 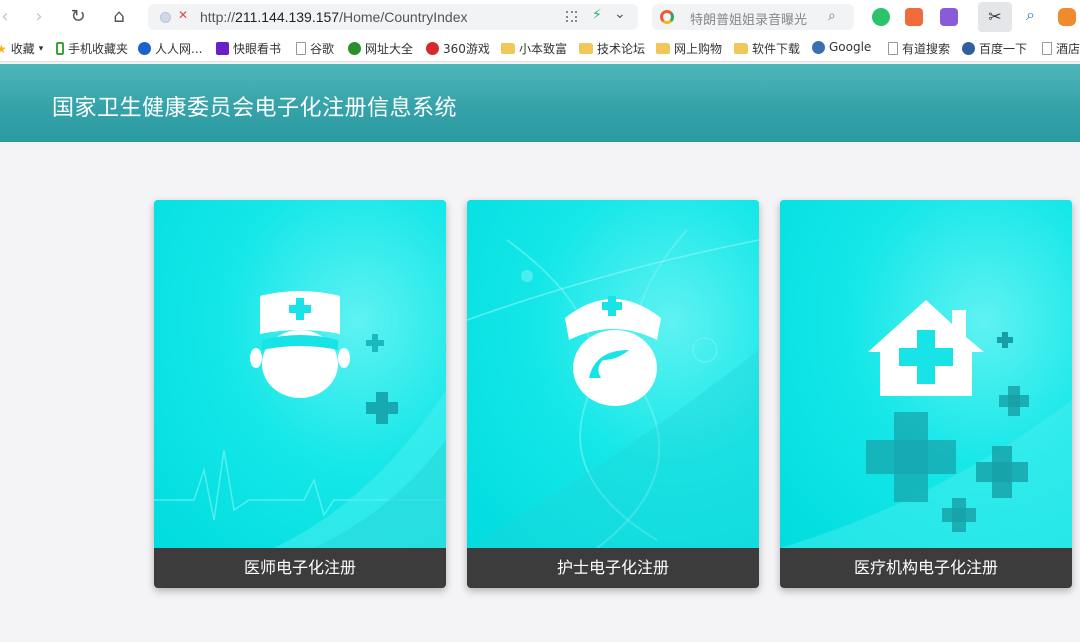 I want to click on baidu-icon, so click(x=968, y=48).